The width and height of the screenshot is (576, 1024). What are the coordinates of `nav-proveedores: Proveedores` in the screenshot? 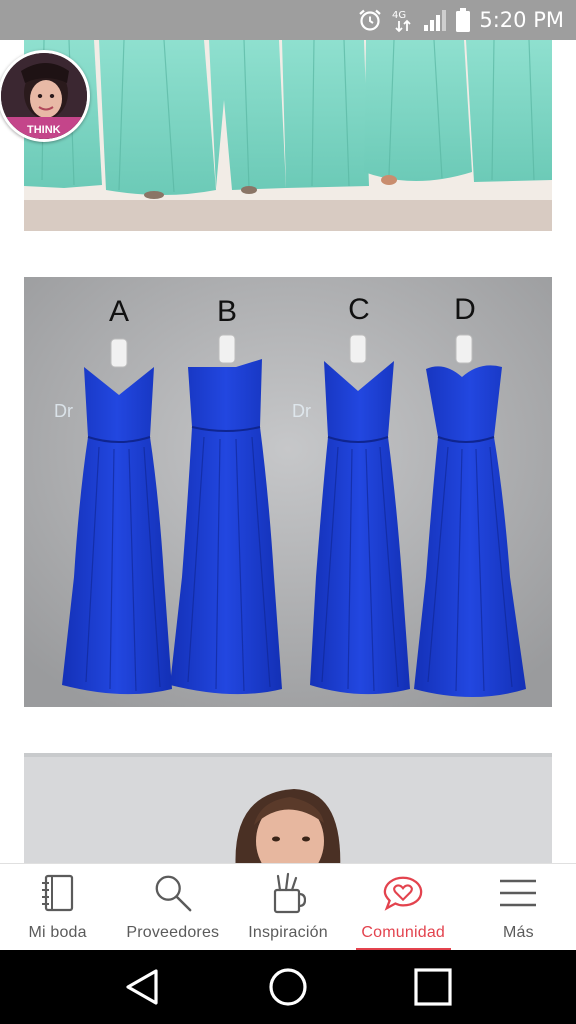 It's located at (172, 907).